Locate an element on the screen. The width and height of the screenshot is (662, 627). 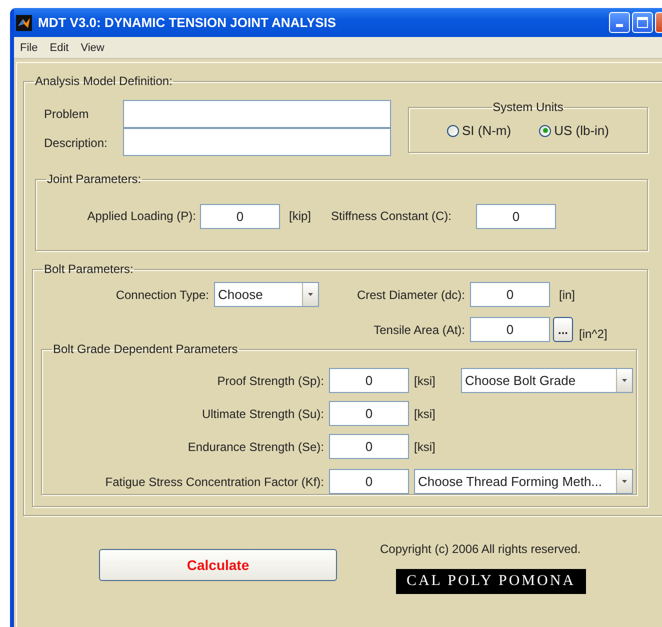
window-title: MDT V3.0: DYNAMIC TENSION JOINT ANALYSIS is located at coordinates (187, 22).